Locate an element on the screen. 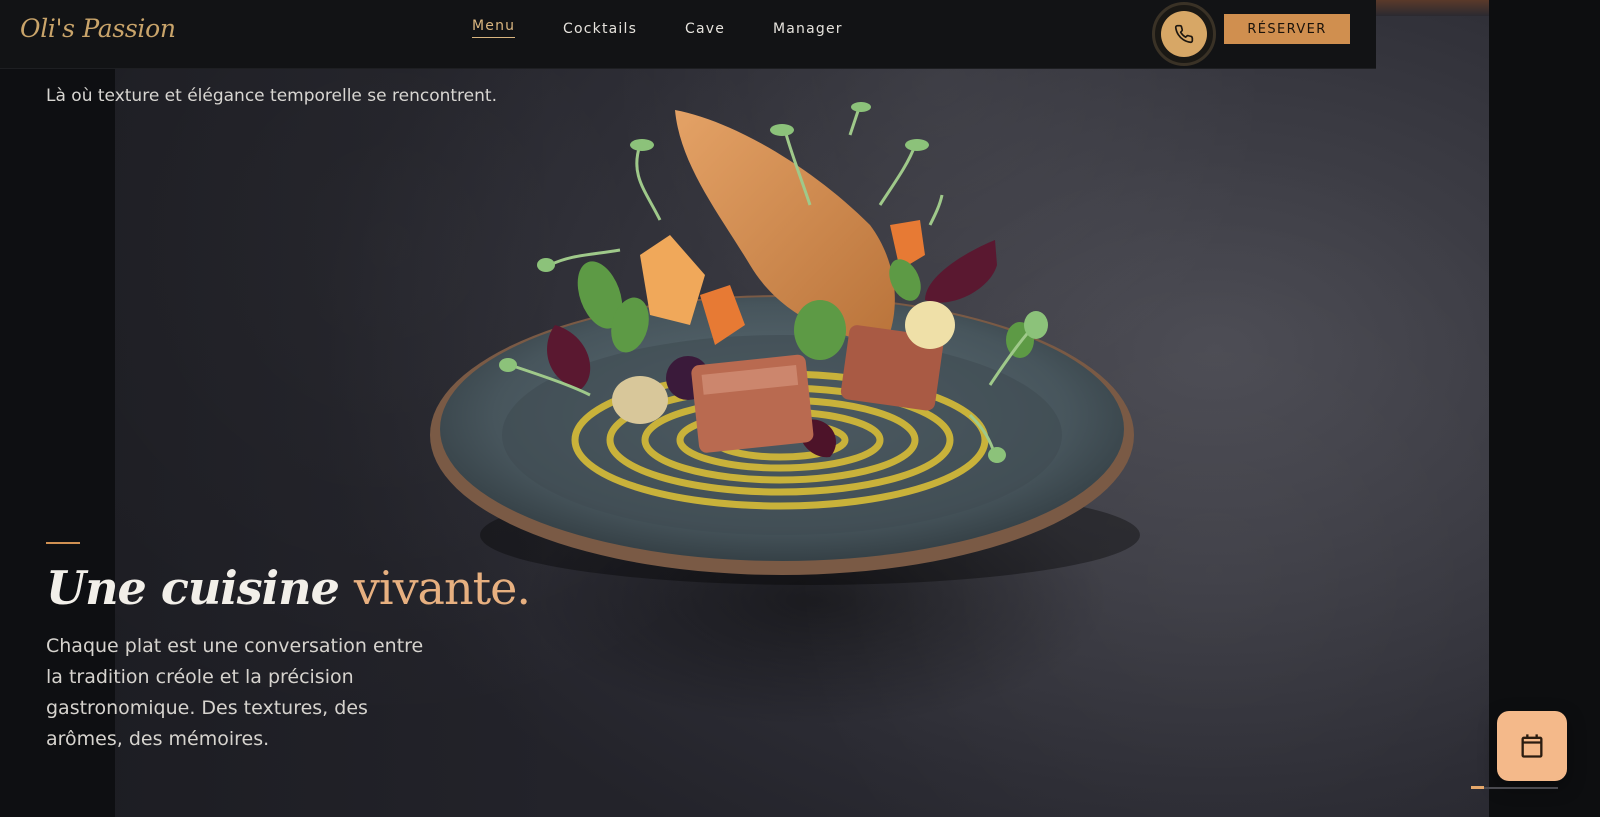  phone-icon is located at coordinates (1184, 34).